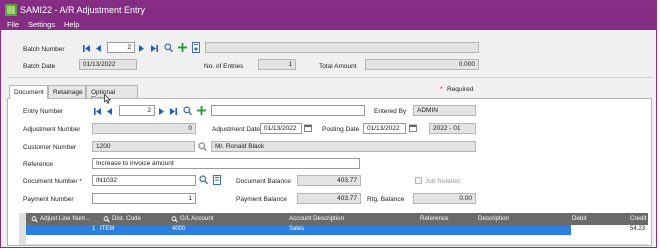  What do you see at coordinates (337, 230) in the screenshot?
I see `table-row: 1 ITEM 4000 Sales 0.00 54.23` at bounding box center [337, 230].